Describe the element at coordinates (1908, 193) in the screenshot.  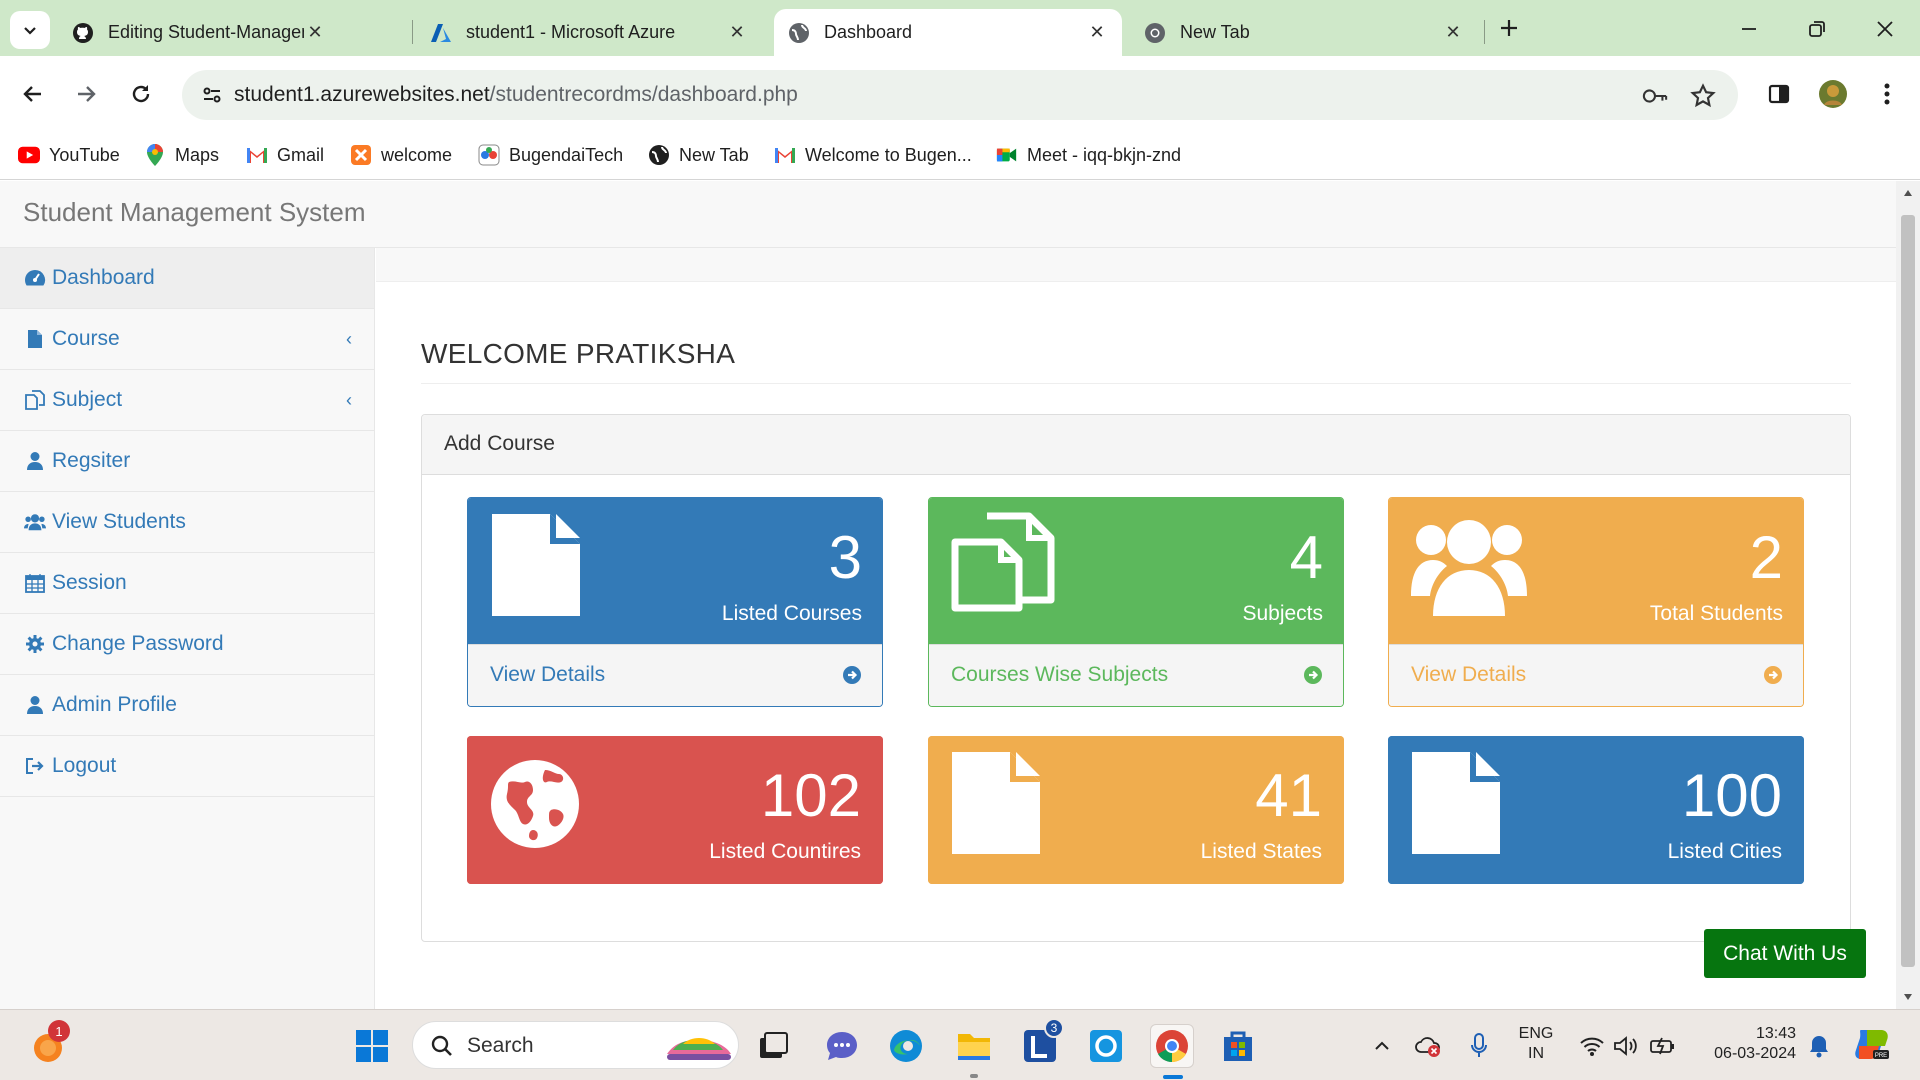
I see `scroll-up-icon` at that location.